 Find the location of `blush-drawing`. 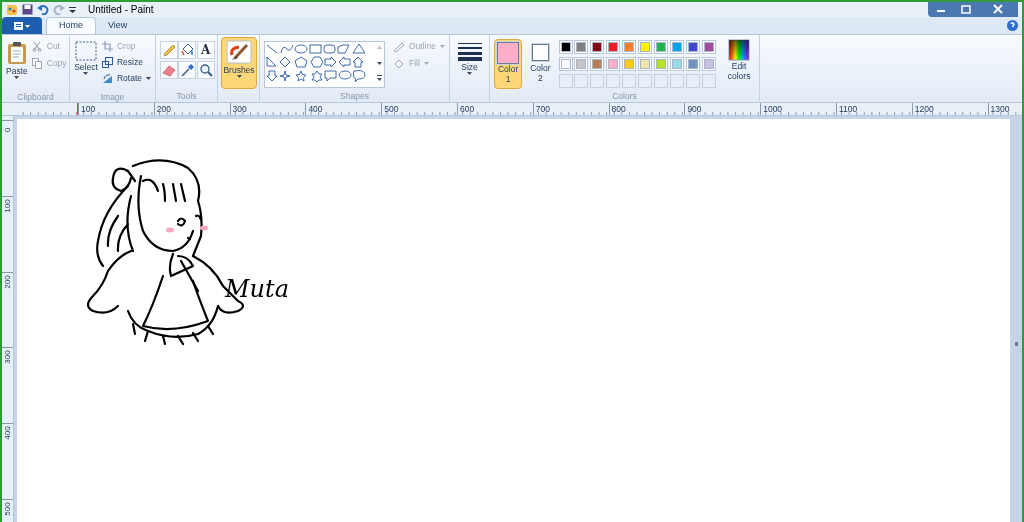

blush-drawing is located at coordinates (187, 229).